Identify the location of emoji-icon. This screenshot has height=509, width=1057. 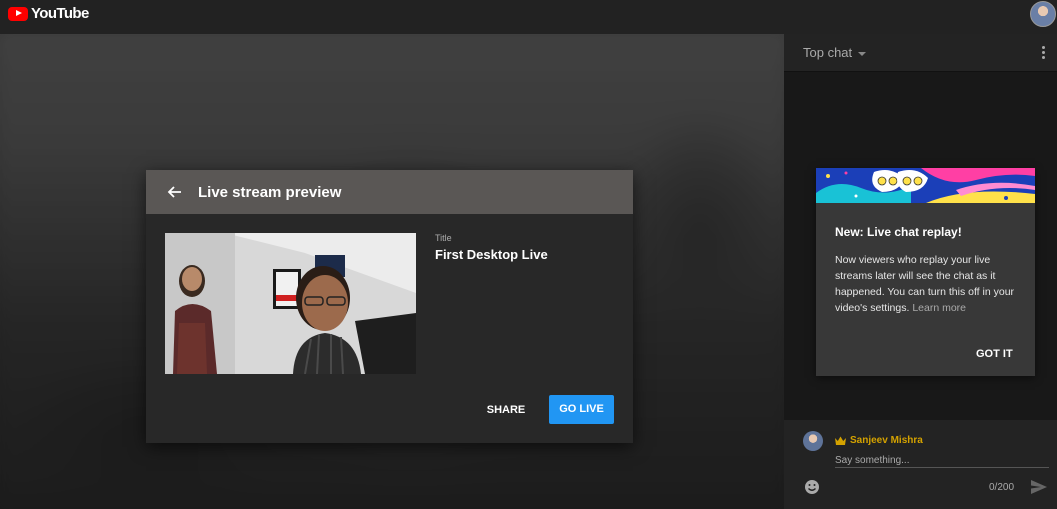
(812, 487).